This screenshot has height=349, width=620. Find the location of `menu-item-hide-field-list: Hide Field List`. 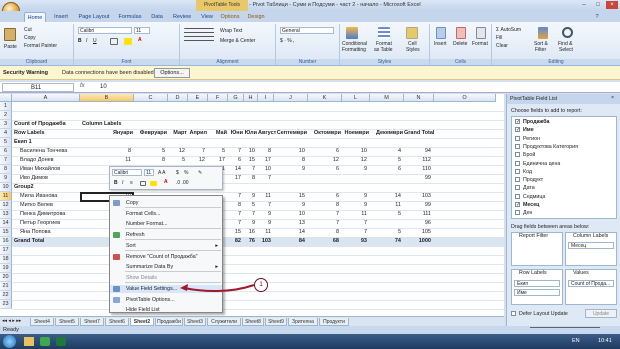

menu-item-hide-field-list: Hide Field List is located at coordinates (166, 310).